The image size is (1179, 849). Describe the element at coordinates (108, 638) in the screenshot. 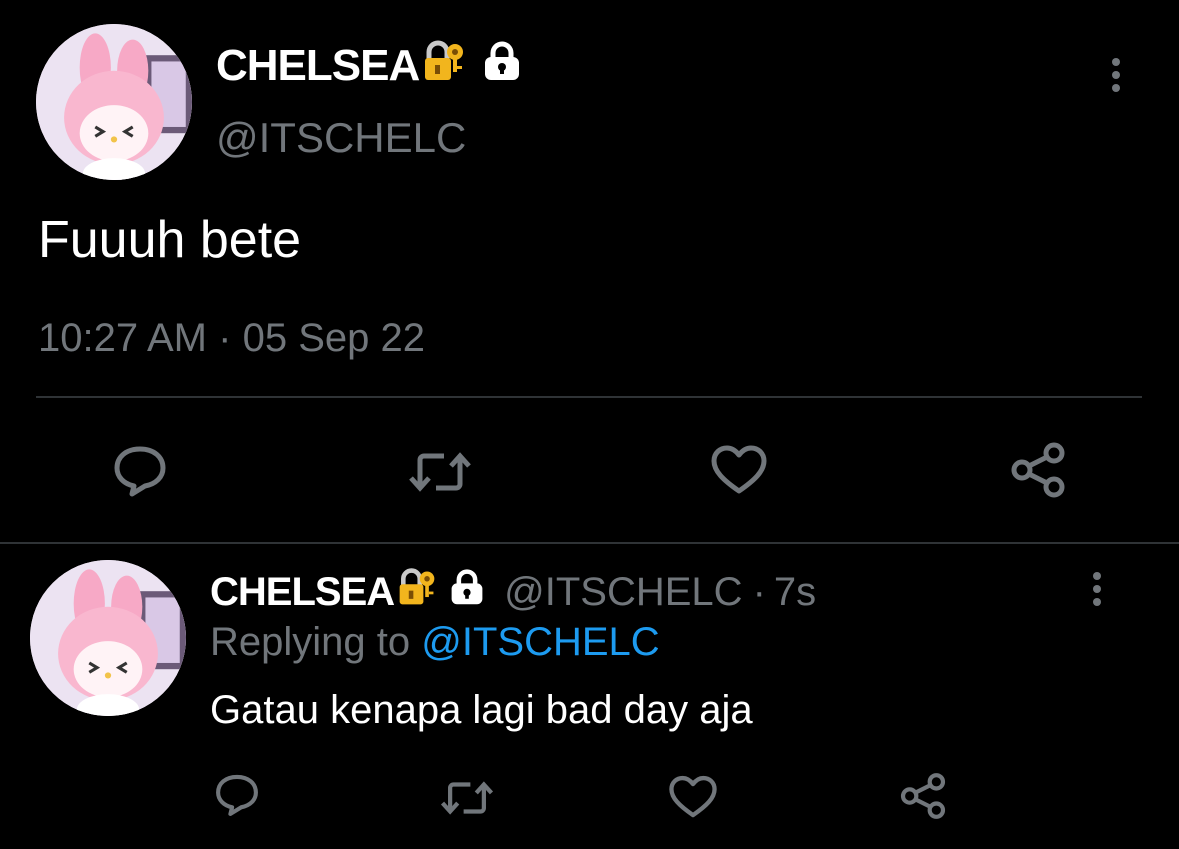

I see `reply-avatar` at that location.